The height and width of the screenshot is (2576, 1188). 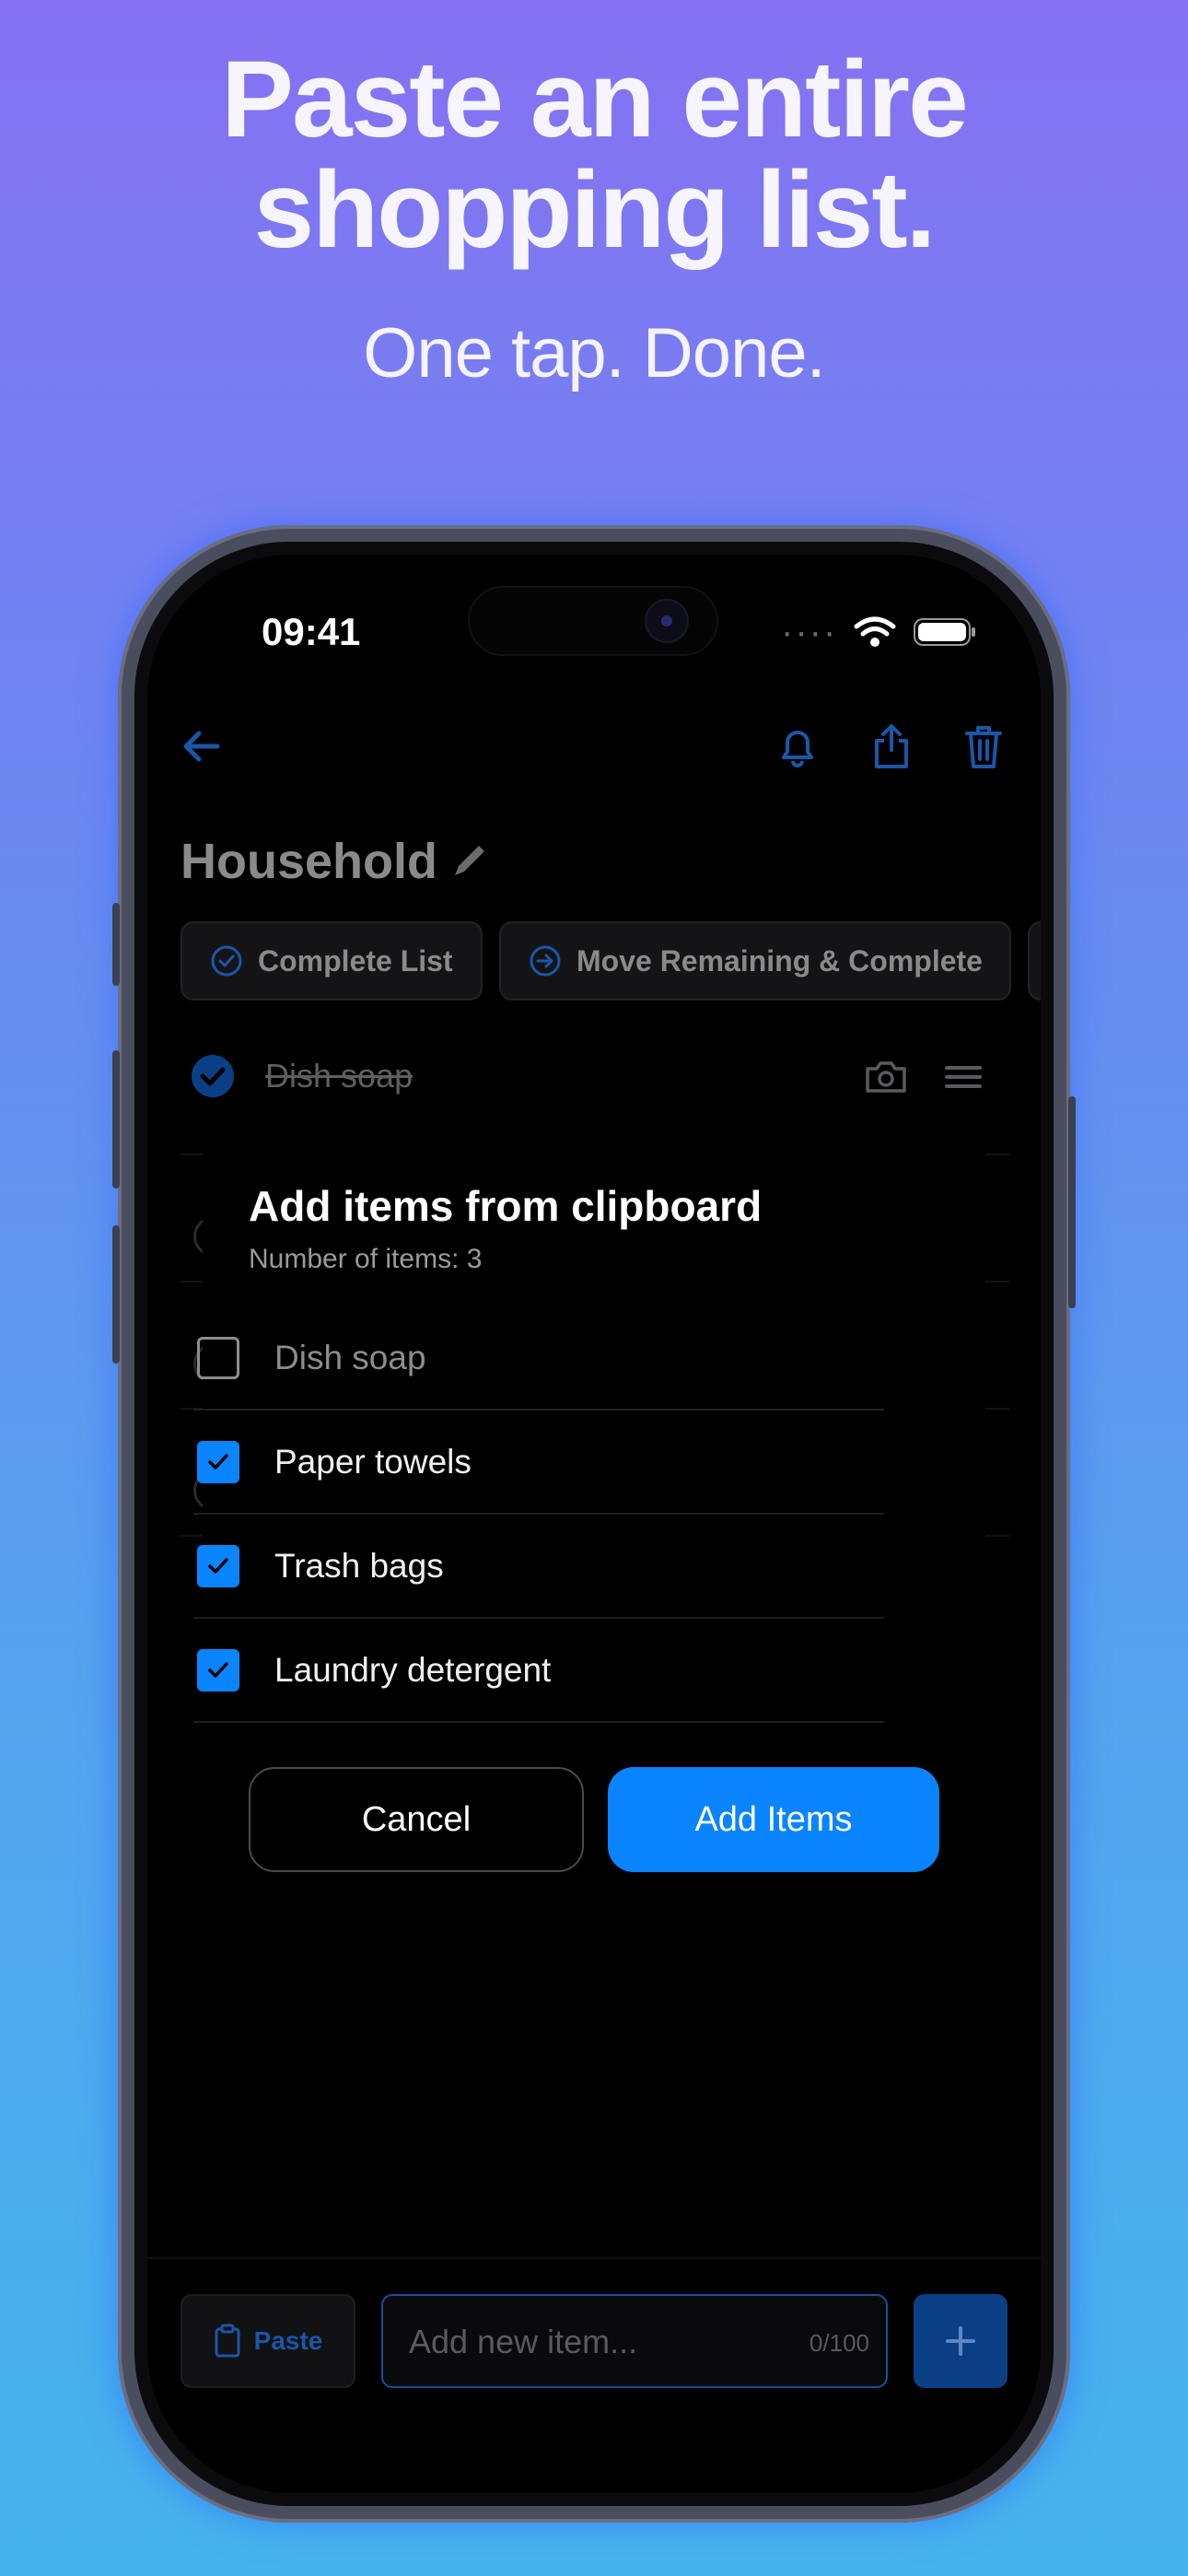 I want to click on add-item-button, so click(x=961, y=2341).